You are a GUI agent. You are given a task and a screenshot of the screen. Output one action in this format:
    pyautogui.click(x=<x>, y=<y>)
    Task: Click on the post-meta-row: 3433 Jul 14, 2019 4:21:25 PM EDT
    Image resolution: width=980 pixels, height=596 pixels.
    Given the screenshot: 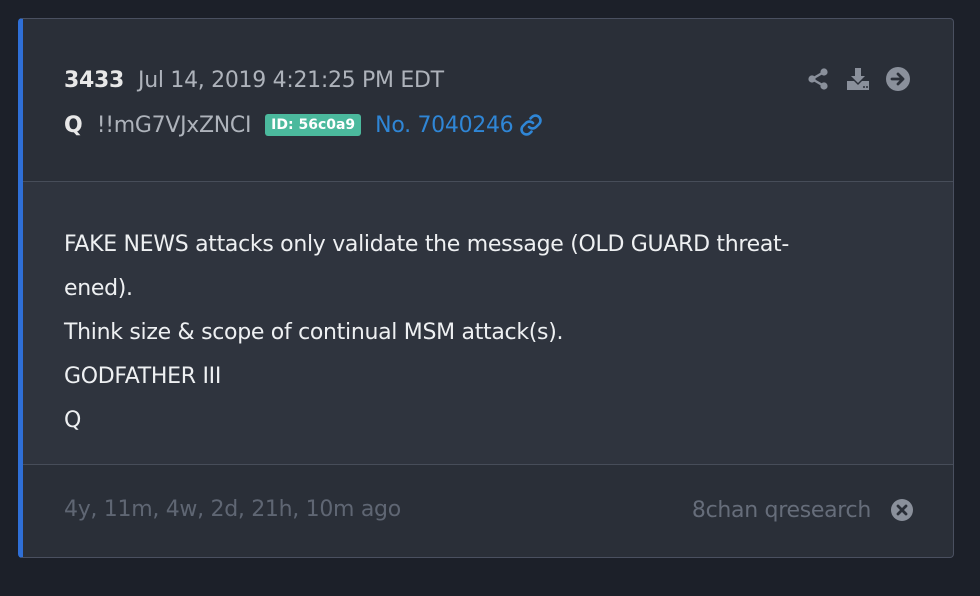 What is the action you would take?
    pyautogui.click(x=254, y=80)
    